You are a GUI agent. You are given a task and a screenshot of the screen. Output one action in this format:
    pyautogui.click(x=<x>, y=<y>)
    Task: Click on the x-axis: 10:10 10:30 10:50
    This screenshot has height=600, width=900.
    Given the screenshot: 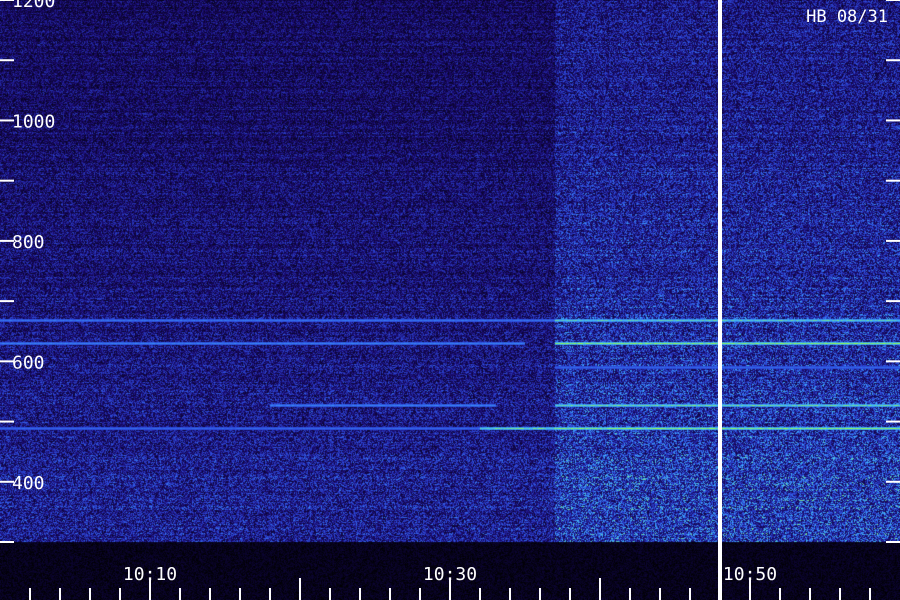 What is the action you would take?
    pyautogui.click(x=450, y=582)
    